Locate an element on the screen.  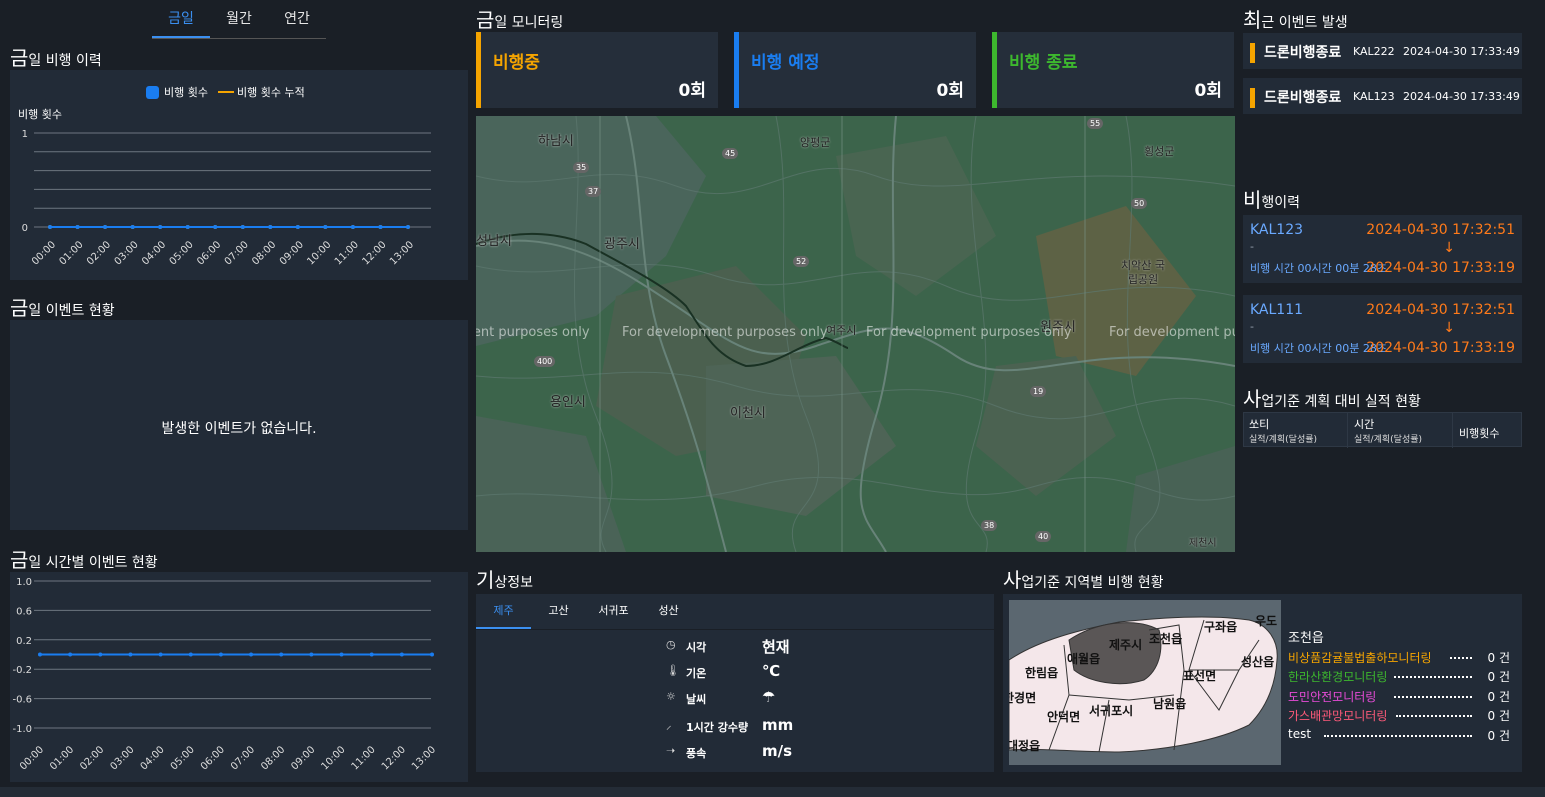
weather-row-value: mm is located at coordinates (778, 725).